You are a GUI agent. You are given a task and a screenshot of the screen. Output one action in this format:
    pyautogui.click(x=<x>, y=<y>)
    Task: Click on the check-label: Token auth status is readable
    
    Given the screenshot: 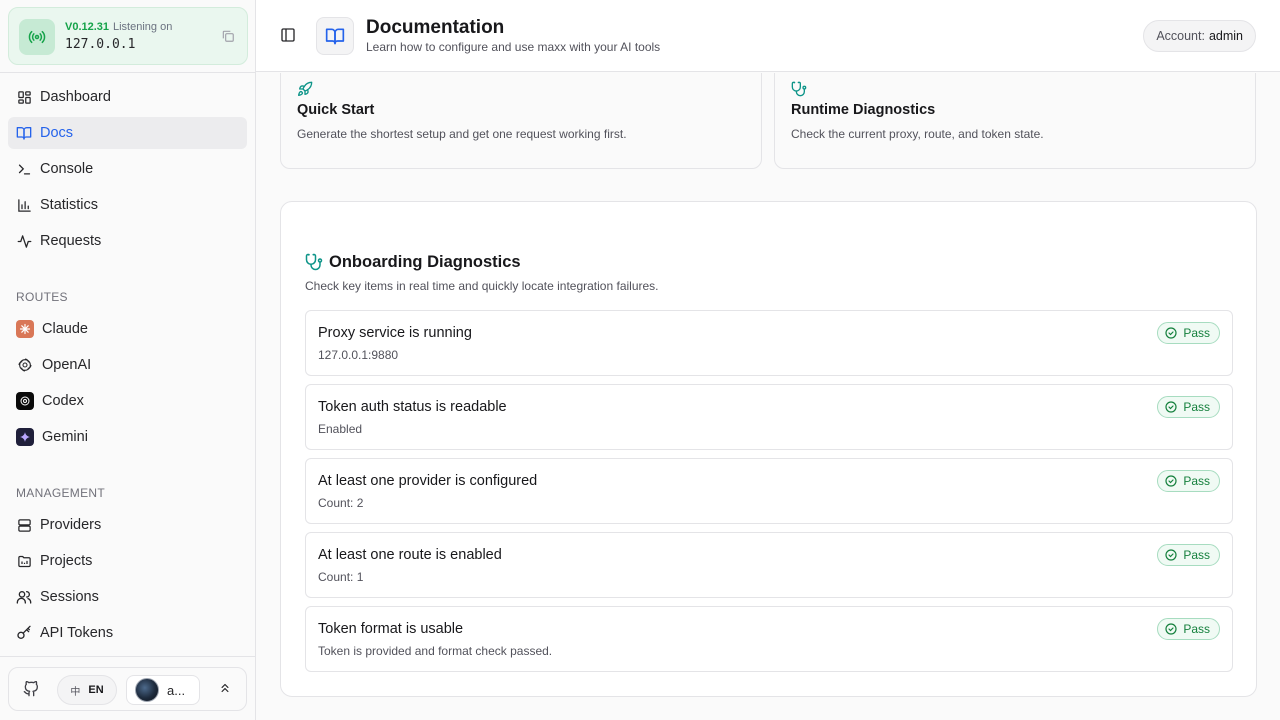 What is the action you would take?
    pyautogui.click(x=412, y=407)
    